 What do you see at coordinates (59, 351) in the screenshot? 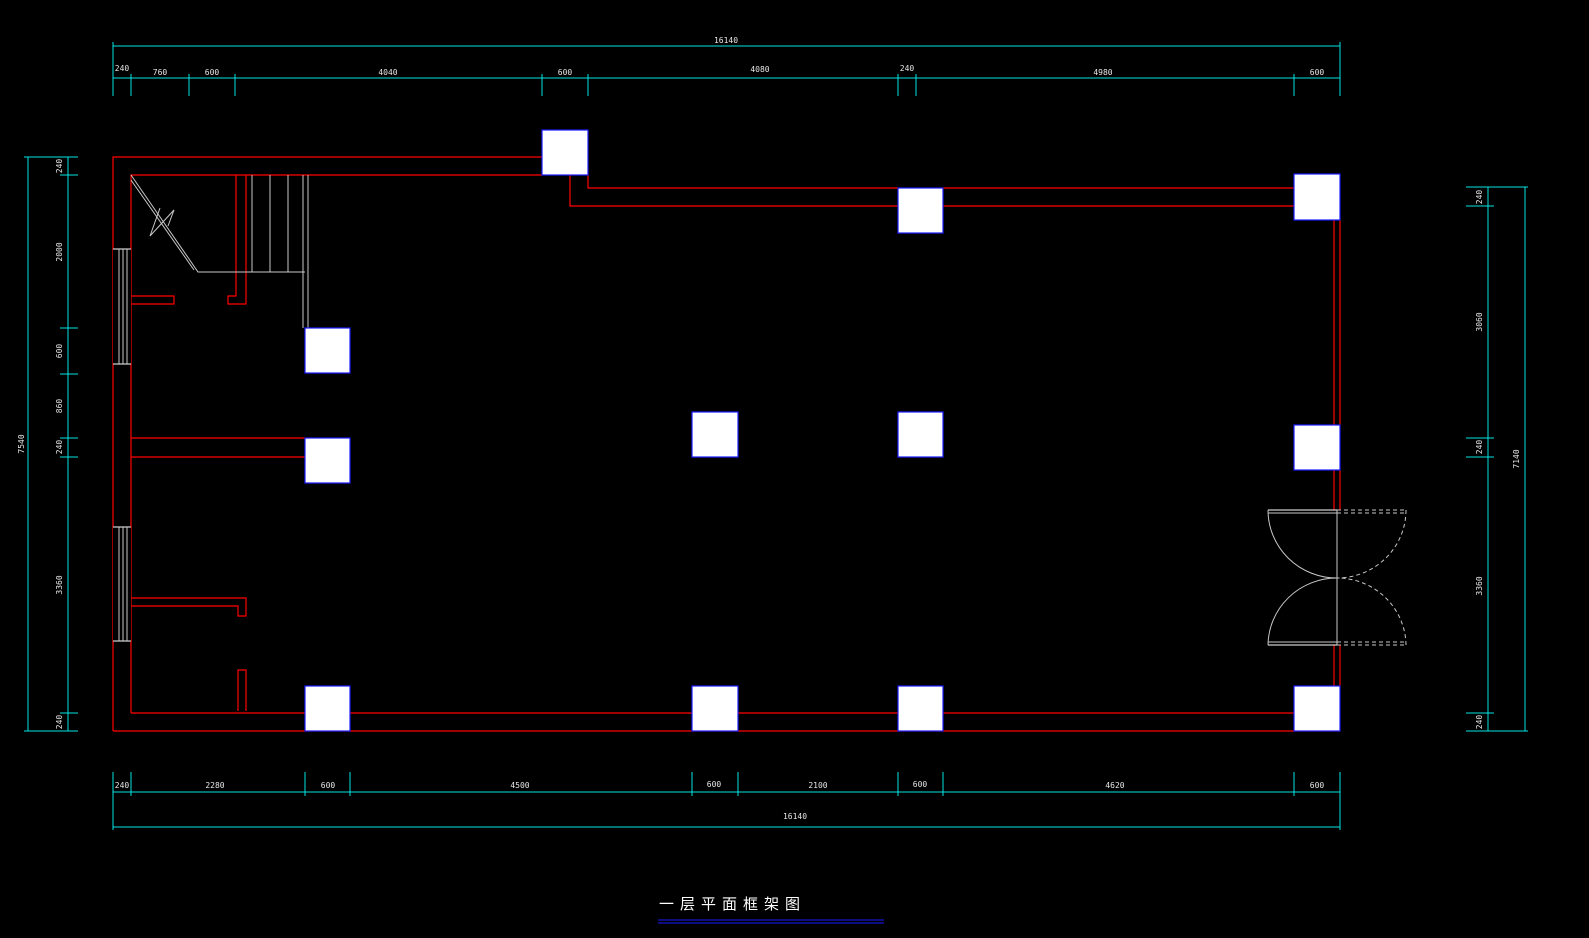
I see `left-seg-3: 600` at bounding box center [59, 351].